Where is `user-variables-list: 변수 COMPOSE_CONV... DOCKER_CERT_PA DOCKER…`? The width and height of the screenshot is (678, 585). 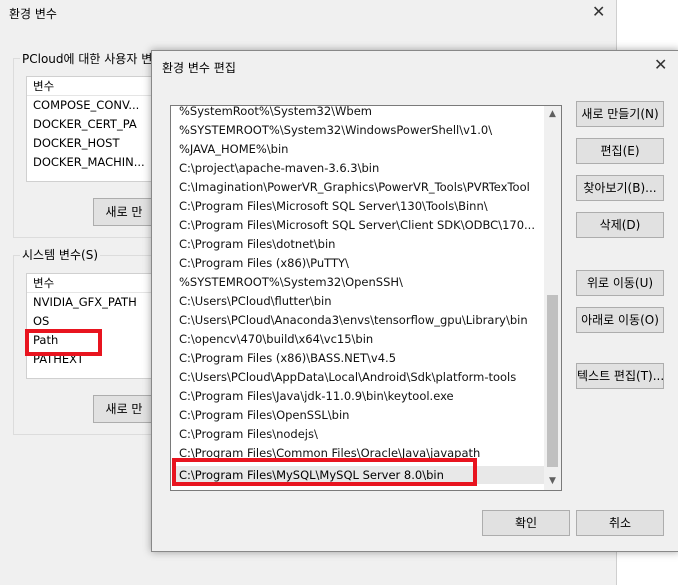
user-variables-list: 변수 COMPOSE_CONV... DOCKER_CERT_PA DOCKER… is located at coordinates (89, 129).